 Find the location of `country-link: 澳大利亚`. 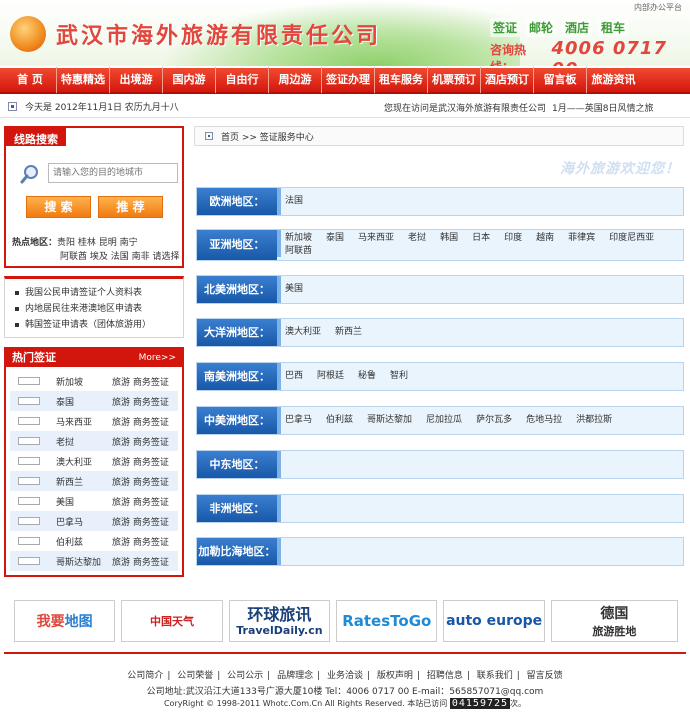

country-link: 澳大利亚 is located at coordinates (303, 332).